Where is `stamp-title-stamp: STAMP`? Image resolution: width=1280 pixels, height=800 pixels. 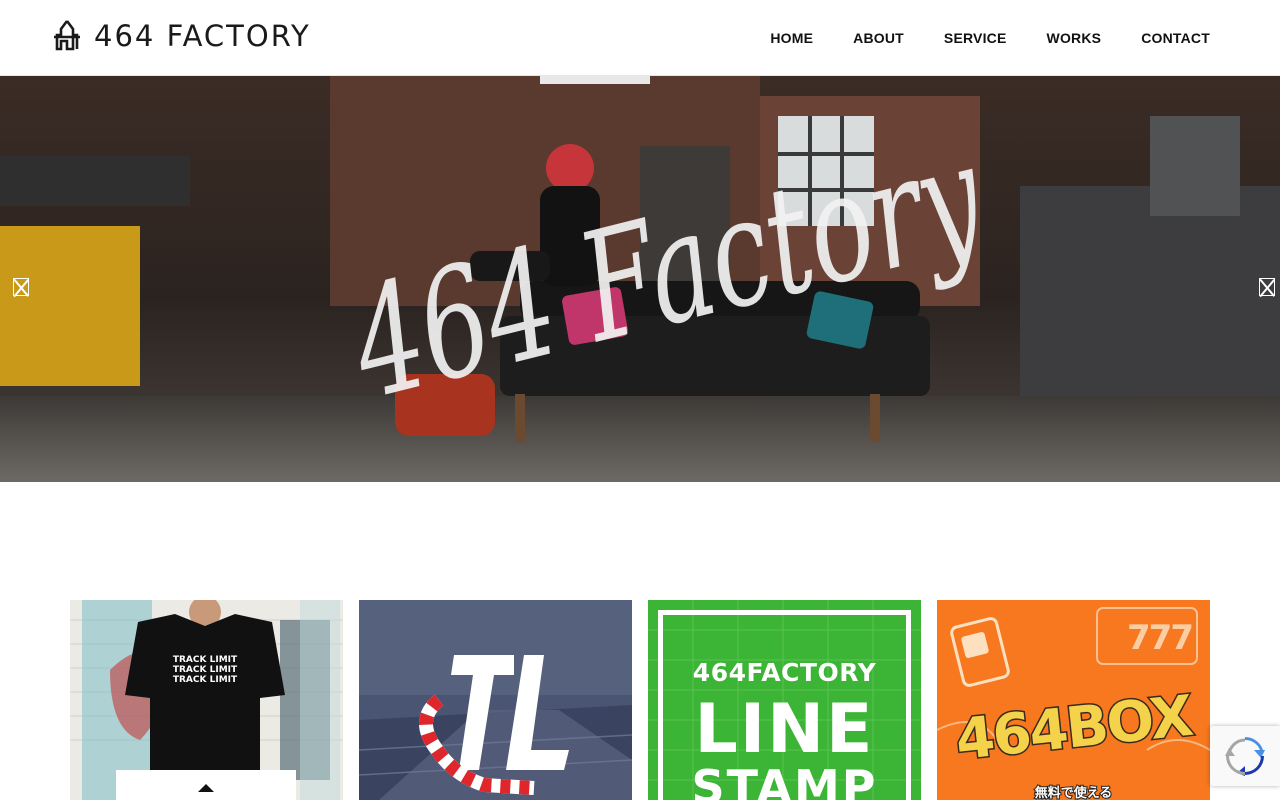 stamp-title-stamp: STAMP is located at coordinates (784, 780).